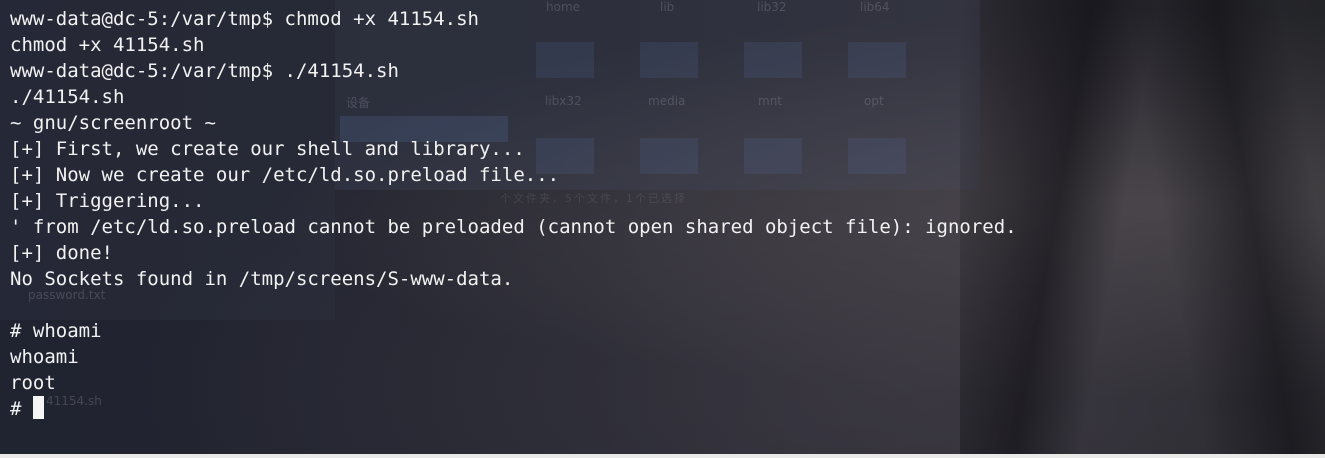  I want to click on terminal-line: ./41154.sh, so click(67, 97).